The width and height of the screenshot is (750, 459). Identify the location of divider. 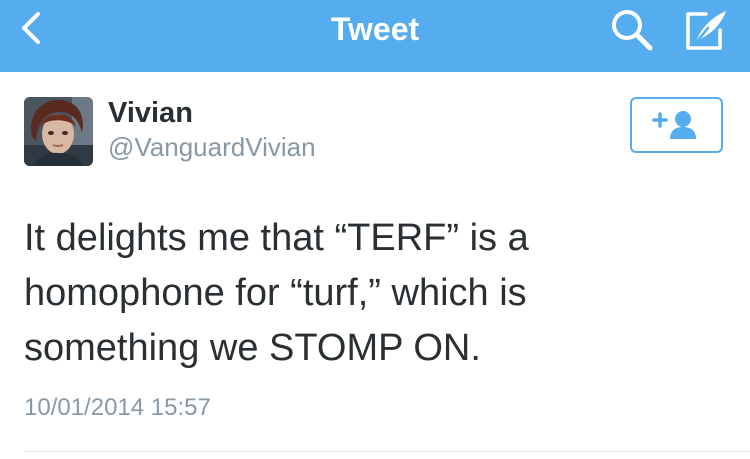
(387, 451).